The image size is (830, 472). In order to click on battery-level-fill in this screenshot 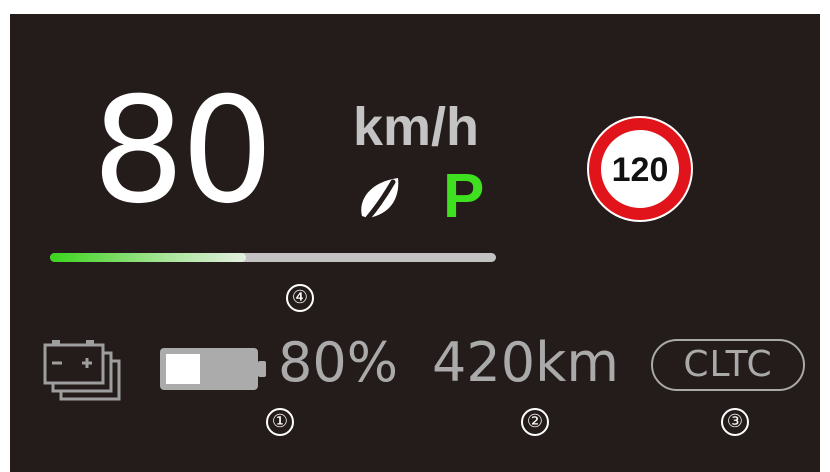, I will do `click(183, 369)`.